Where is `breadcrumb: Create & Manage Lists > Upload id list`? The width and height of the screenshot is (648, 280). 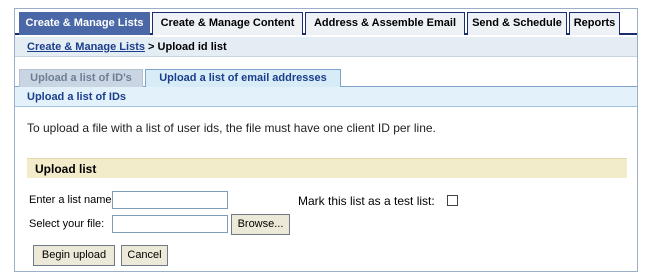 breadcrumb: Create & Manage Lists > Upload id list is located at coordinates (326, 47).